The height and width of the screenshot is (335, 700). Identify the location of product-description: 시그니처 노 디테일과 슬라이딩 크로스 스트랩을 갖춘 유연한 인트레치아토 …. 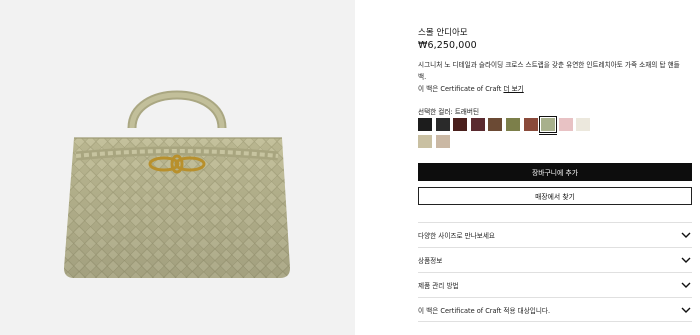
(549, 71).